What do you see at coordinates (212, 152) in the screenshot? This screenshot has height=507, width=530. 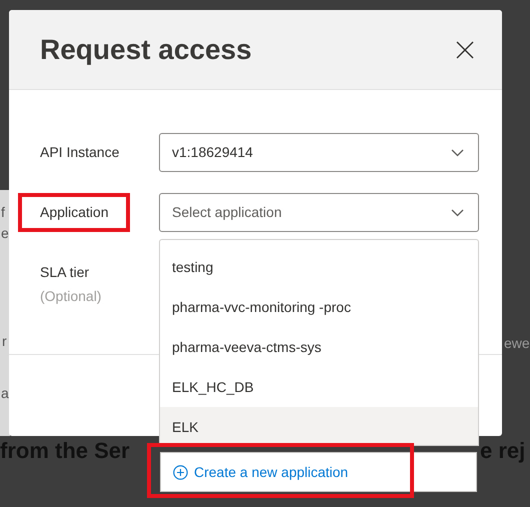 I see `select-value: v1:18629414` at bounding box center [212, 152].